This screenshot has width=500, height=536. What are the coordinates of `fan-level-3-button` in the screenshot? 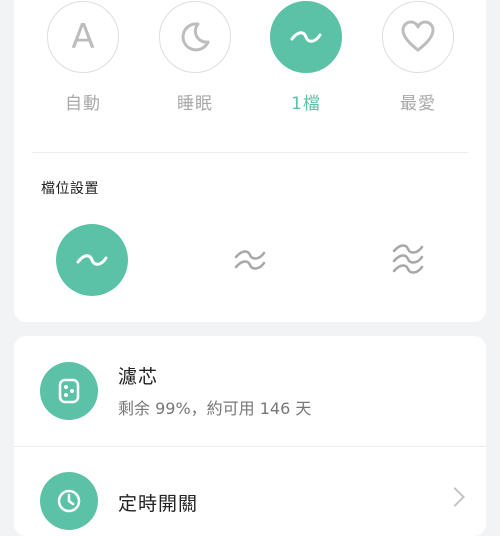 It's located at (408, 260).